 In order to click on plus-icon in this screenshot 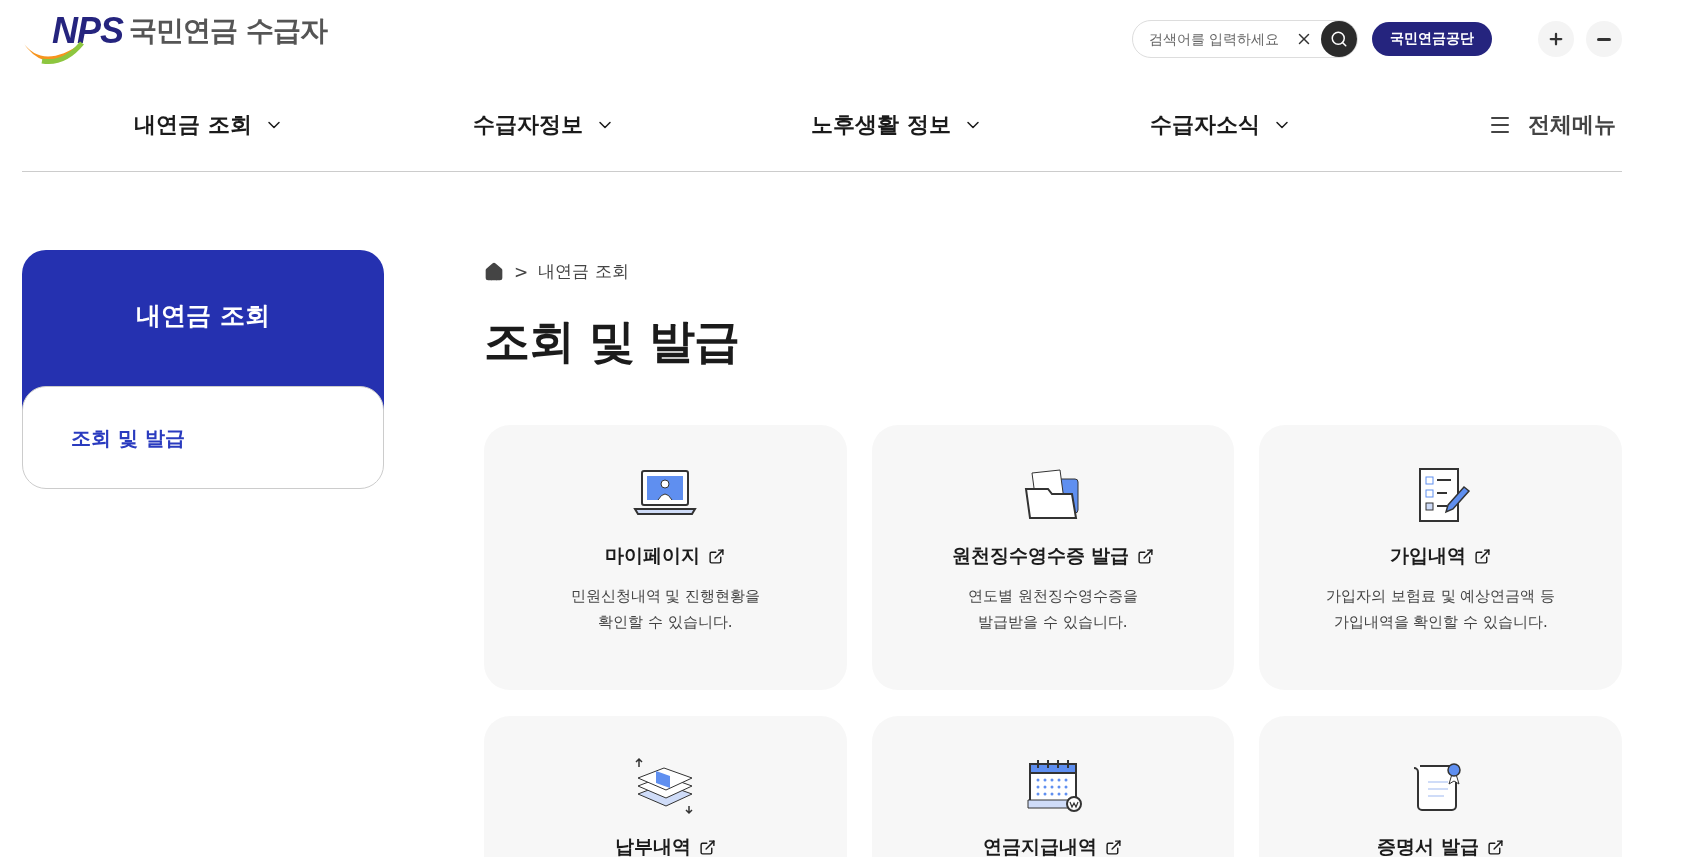, I will do `click(1556, 39)`.